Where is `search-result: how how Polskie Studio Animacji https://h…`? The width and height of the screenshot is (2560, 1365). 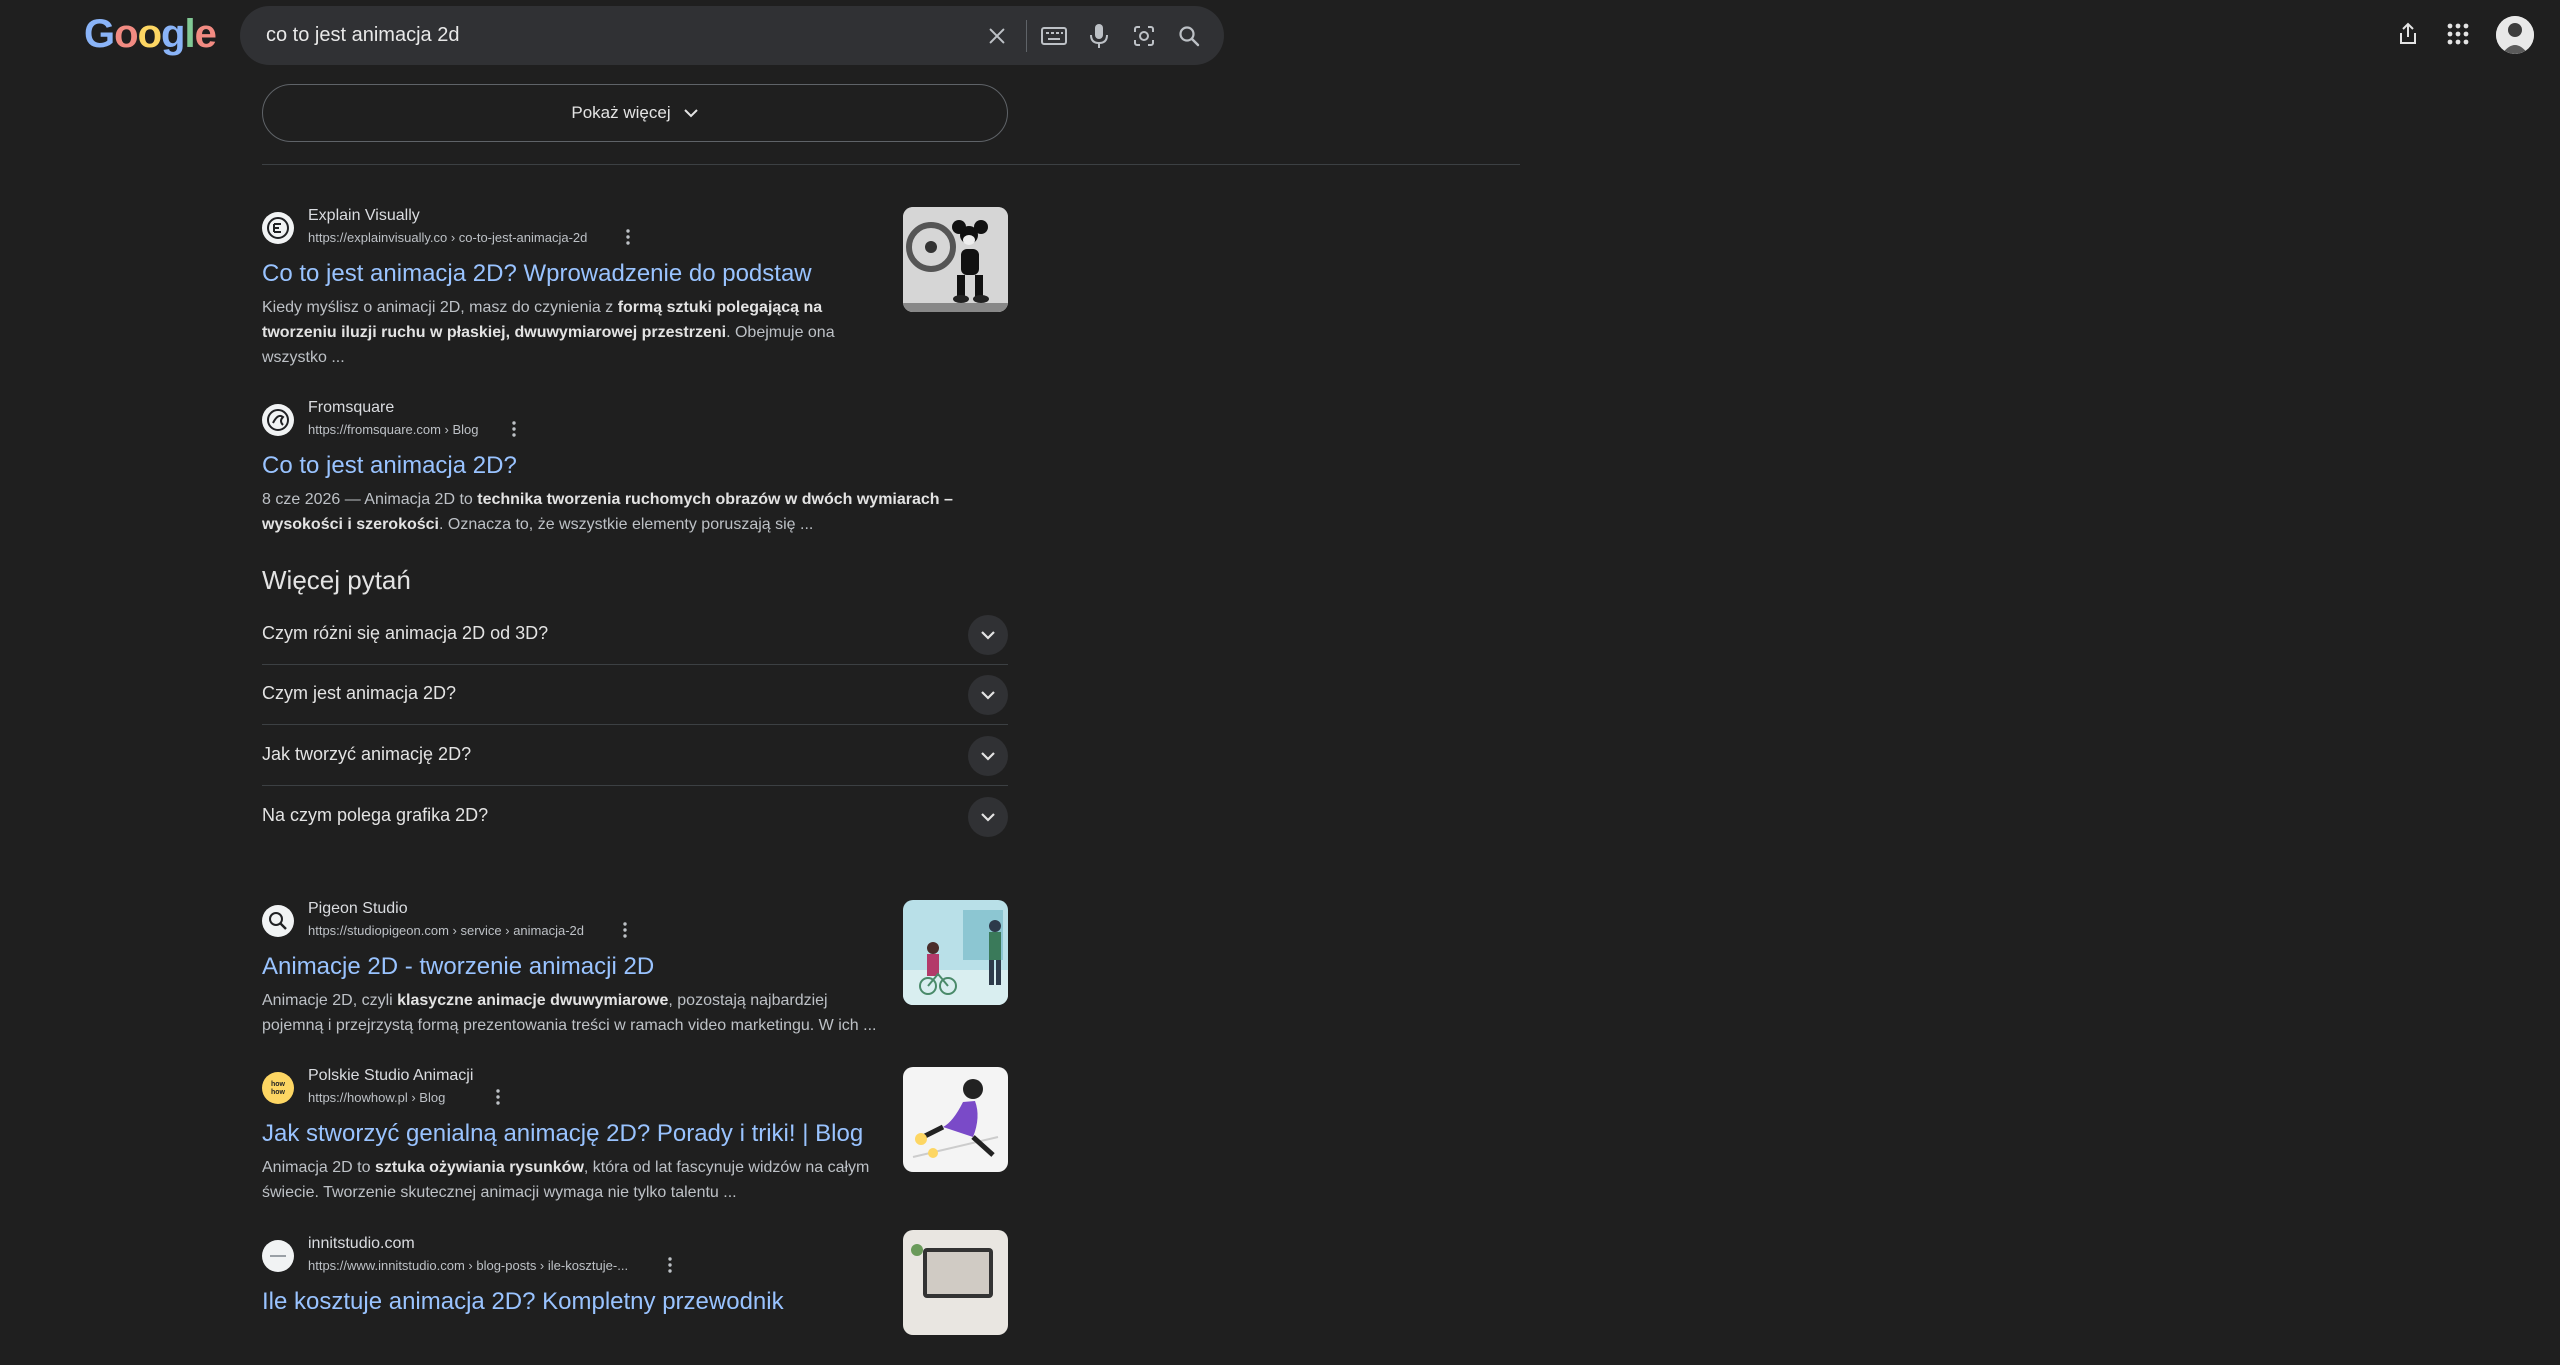
search-result: how how Polskie Studio Animacji https://h… is located at coordinates (635, 1142).